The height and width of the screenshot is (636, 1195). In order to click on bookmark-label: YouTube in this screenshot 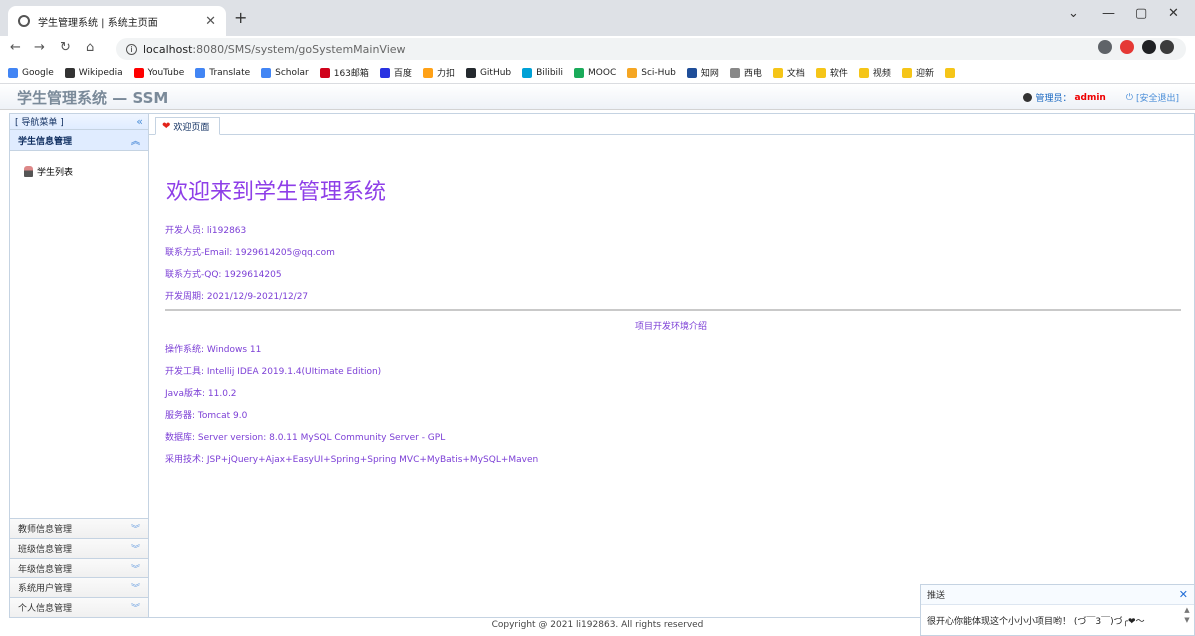, I will do `click(166, 72)`.